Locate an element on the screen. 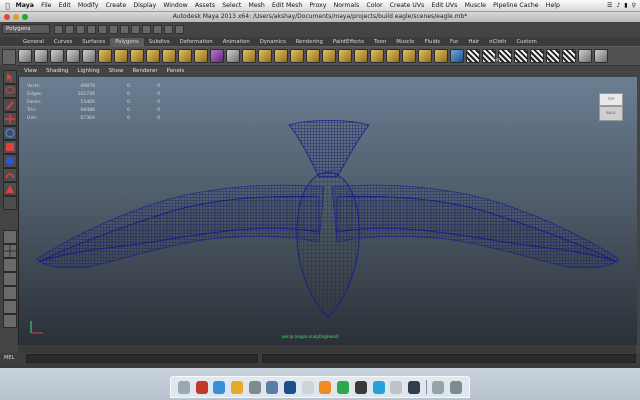 Image resolution: width=640 pixels, height=400 pixels. tab-curves: Curves is located at coordinates (63, 42).